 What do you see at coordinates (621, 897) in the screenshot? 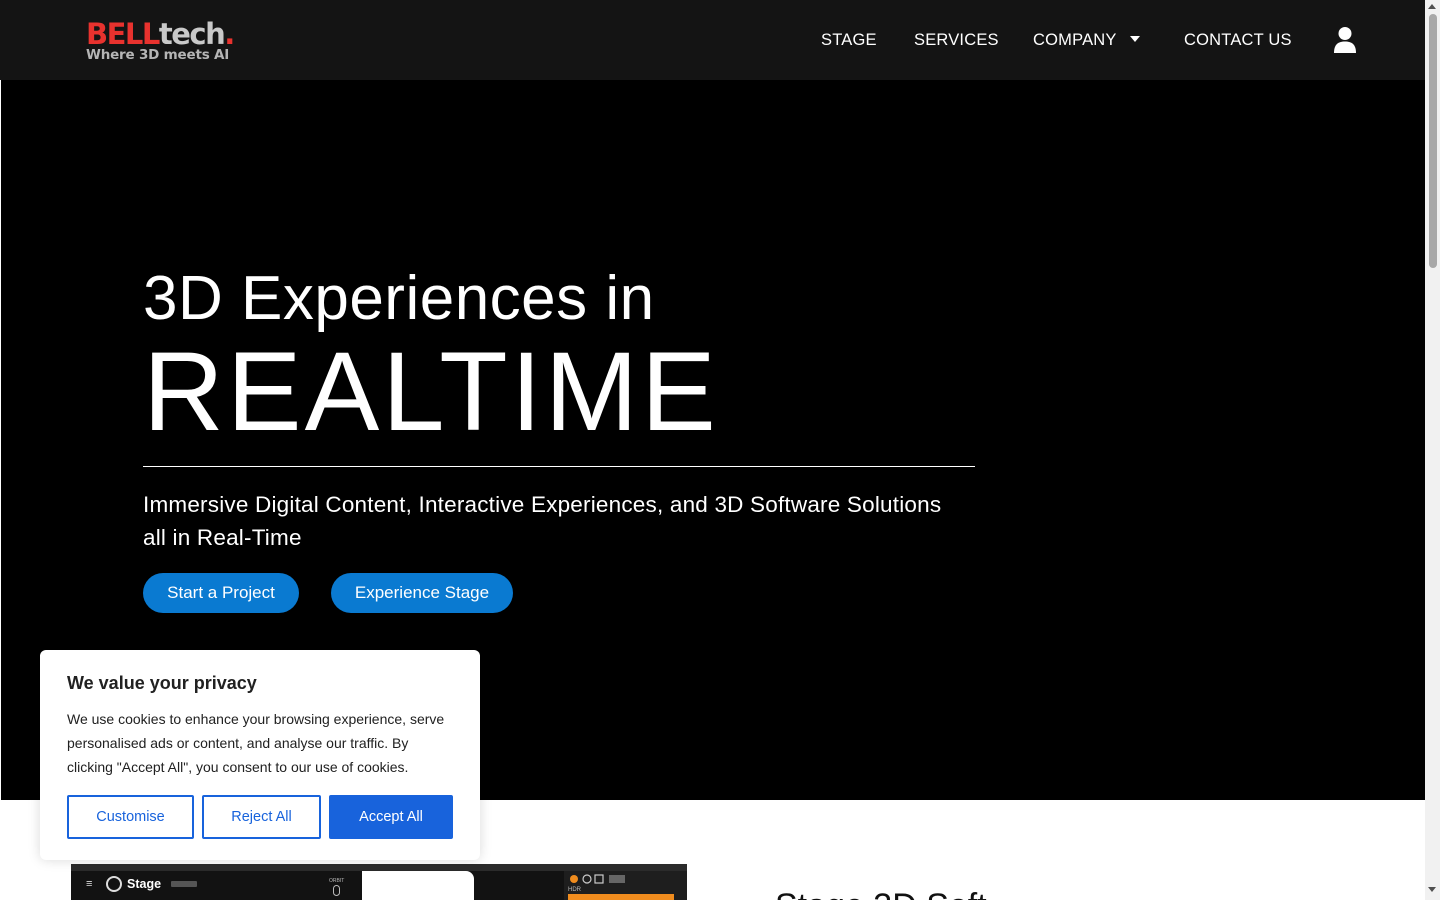
I see `preview-highlight-row` at bounding box center [621, 897].